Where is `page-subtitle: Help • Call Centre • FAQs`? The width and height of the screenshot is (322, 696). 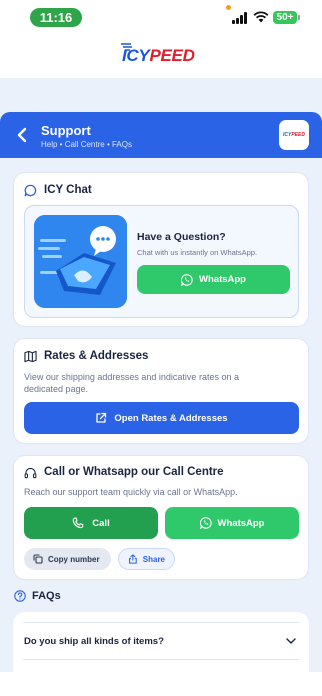
page-subtitle: Help • Call Centre • FAQs is located at coordinates (86, 144).